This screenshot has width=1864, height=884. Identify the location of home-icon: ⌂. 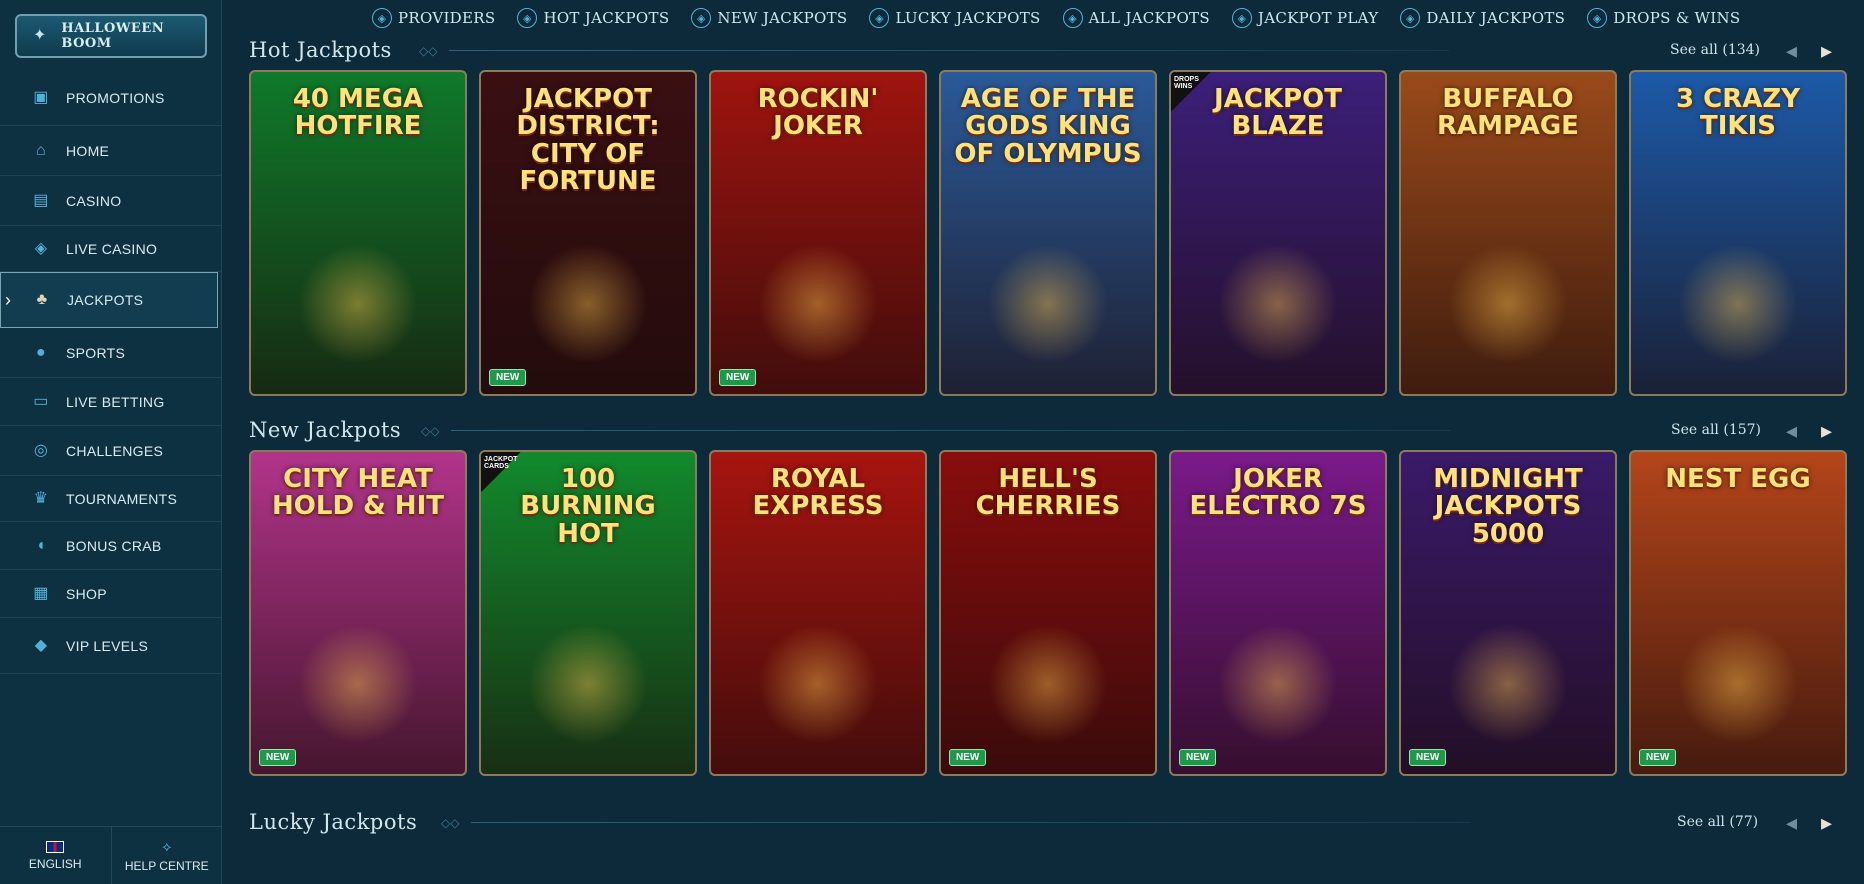
(41, 150).